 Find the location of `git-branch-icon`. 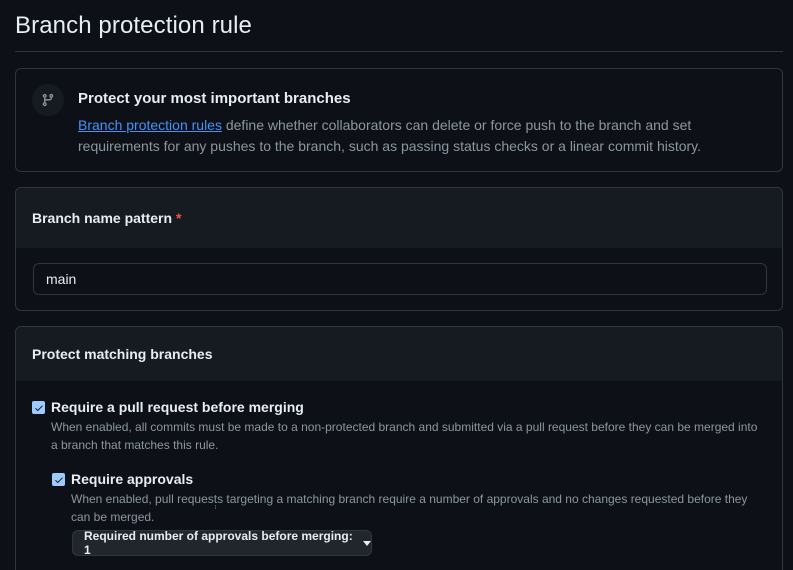

git-branch-icon is located at coordinates (48, 100).